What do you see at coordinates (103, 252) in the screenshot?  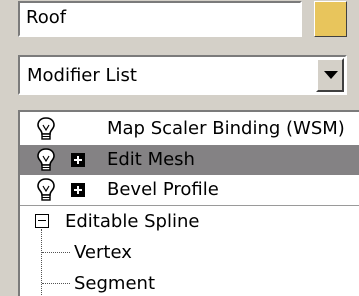 I see `sub-object-label: Vertex` at bounding box center [103, 252].